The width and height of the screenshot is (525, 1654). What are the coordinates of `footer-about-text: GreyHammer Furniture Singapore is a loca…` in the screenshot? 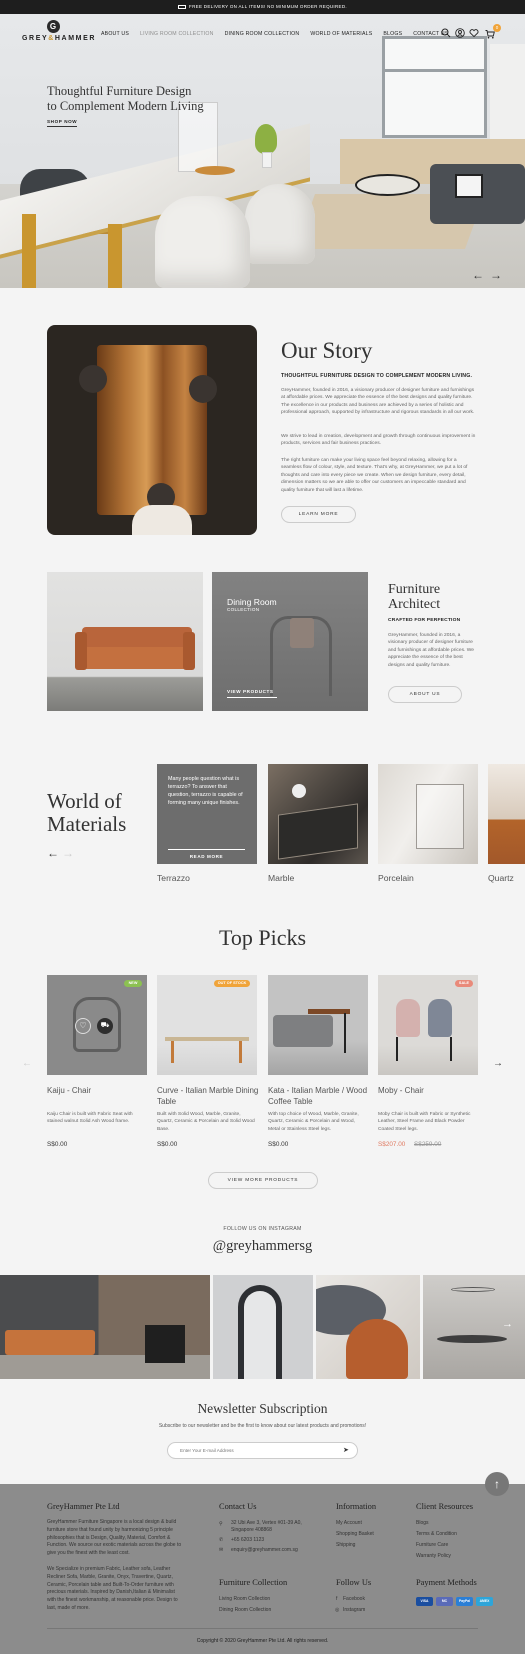 It's located at (114, 1538).